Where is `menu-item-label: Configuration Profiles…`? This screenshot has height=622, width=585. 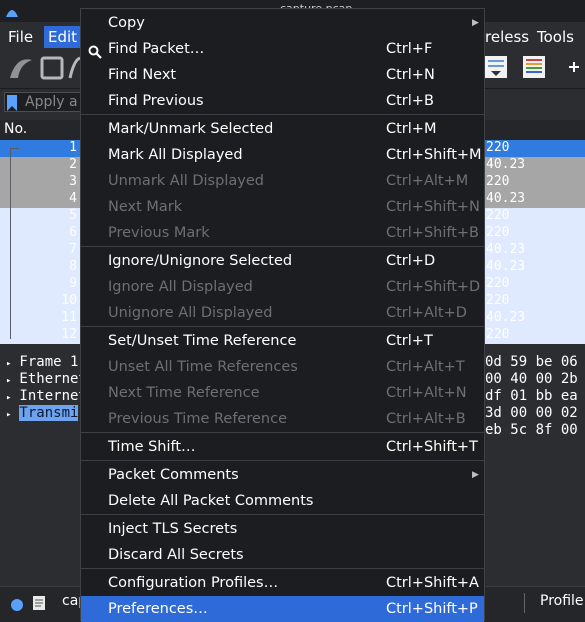 menu-item-label: Configuration Profiles… is located at coordinates (193, 583).